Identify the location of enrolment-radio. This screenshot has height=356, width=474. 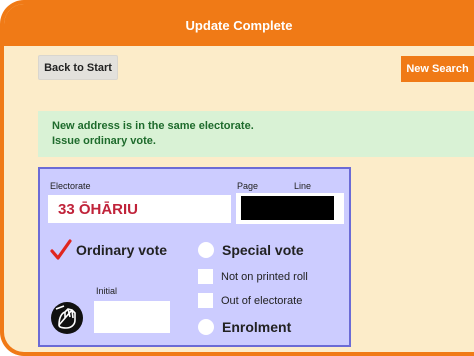
(206, 327).